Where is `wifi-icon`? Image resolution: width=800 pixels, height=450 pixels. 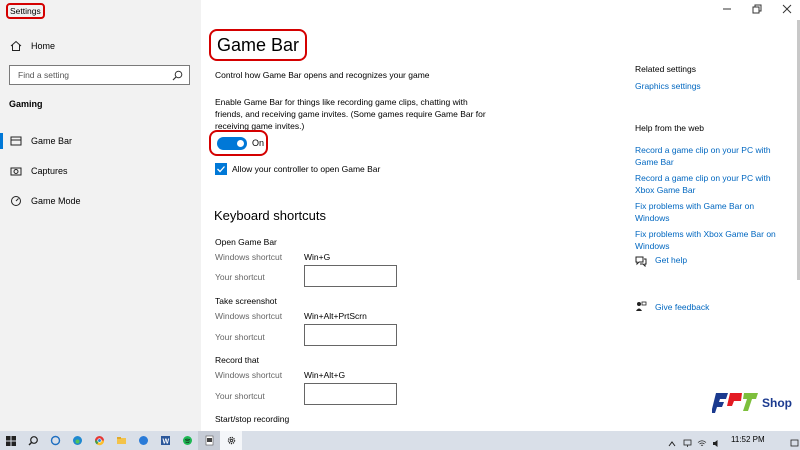 wifi-icon is located at coordinates (702, 442).